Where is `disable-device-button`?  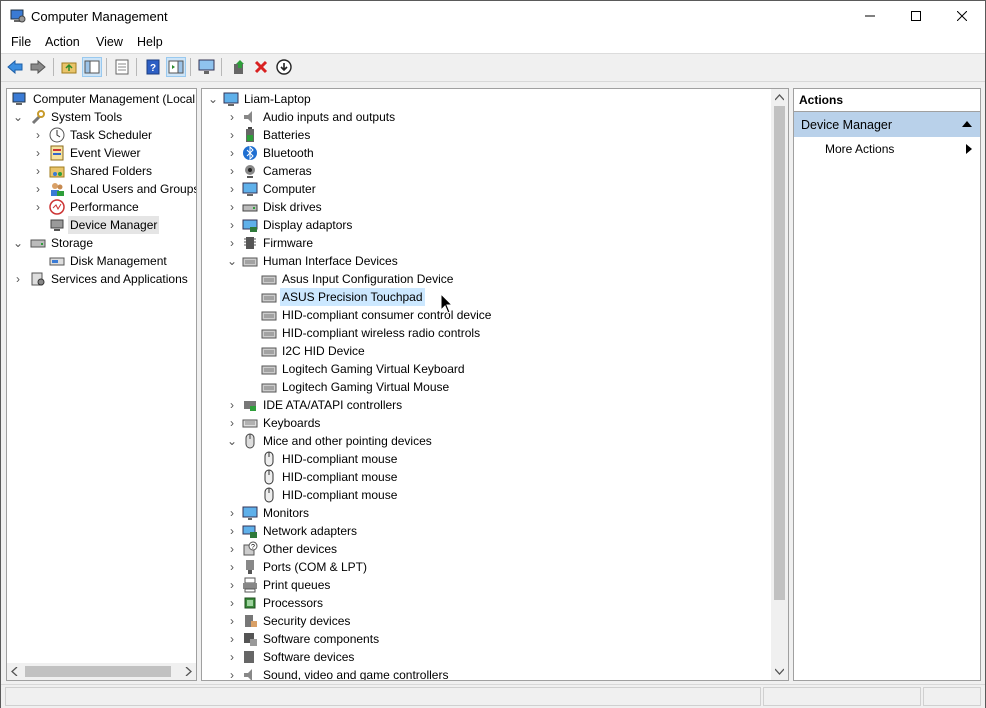
disable-device-button is located at coordinates (284, 67).